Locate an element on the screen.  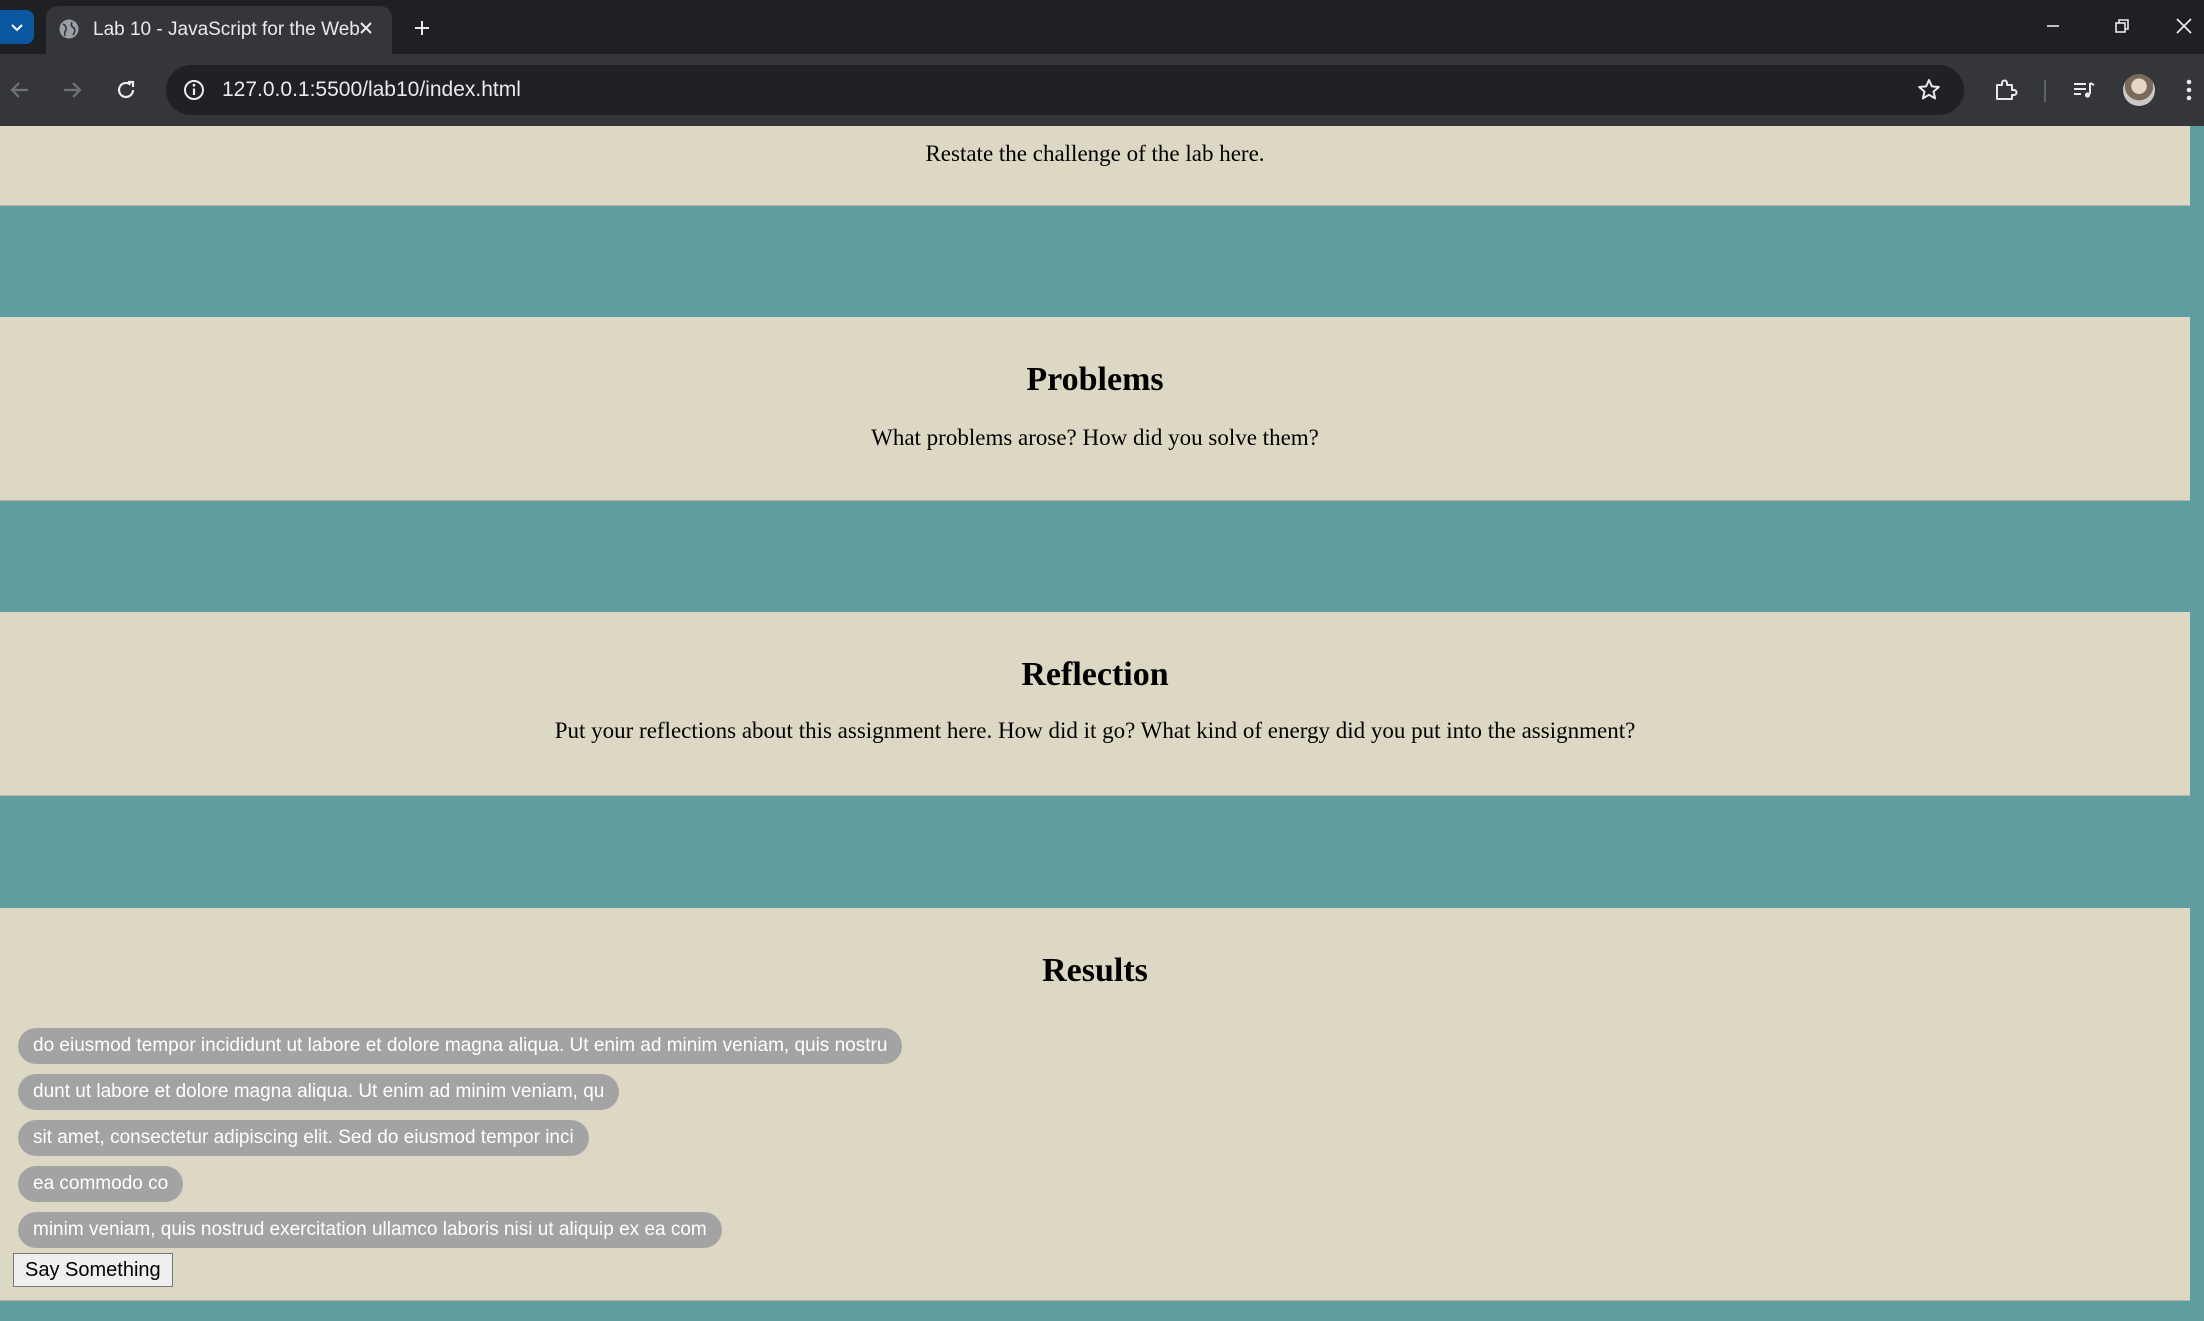
tab-list-button is located at coordinates (17, 27).